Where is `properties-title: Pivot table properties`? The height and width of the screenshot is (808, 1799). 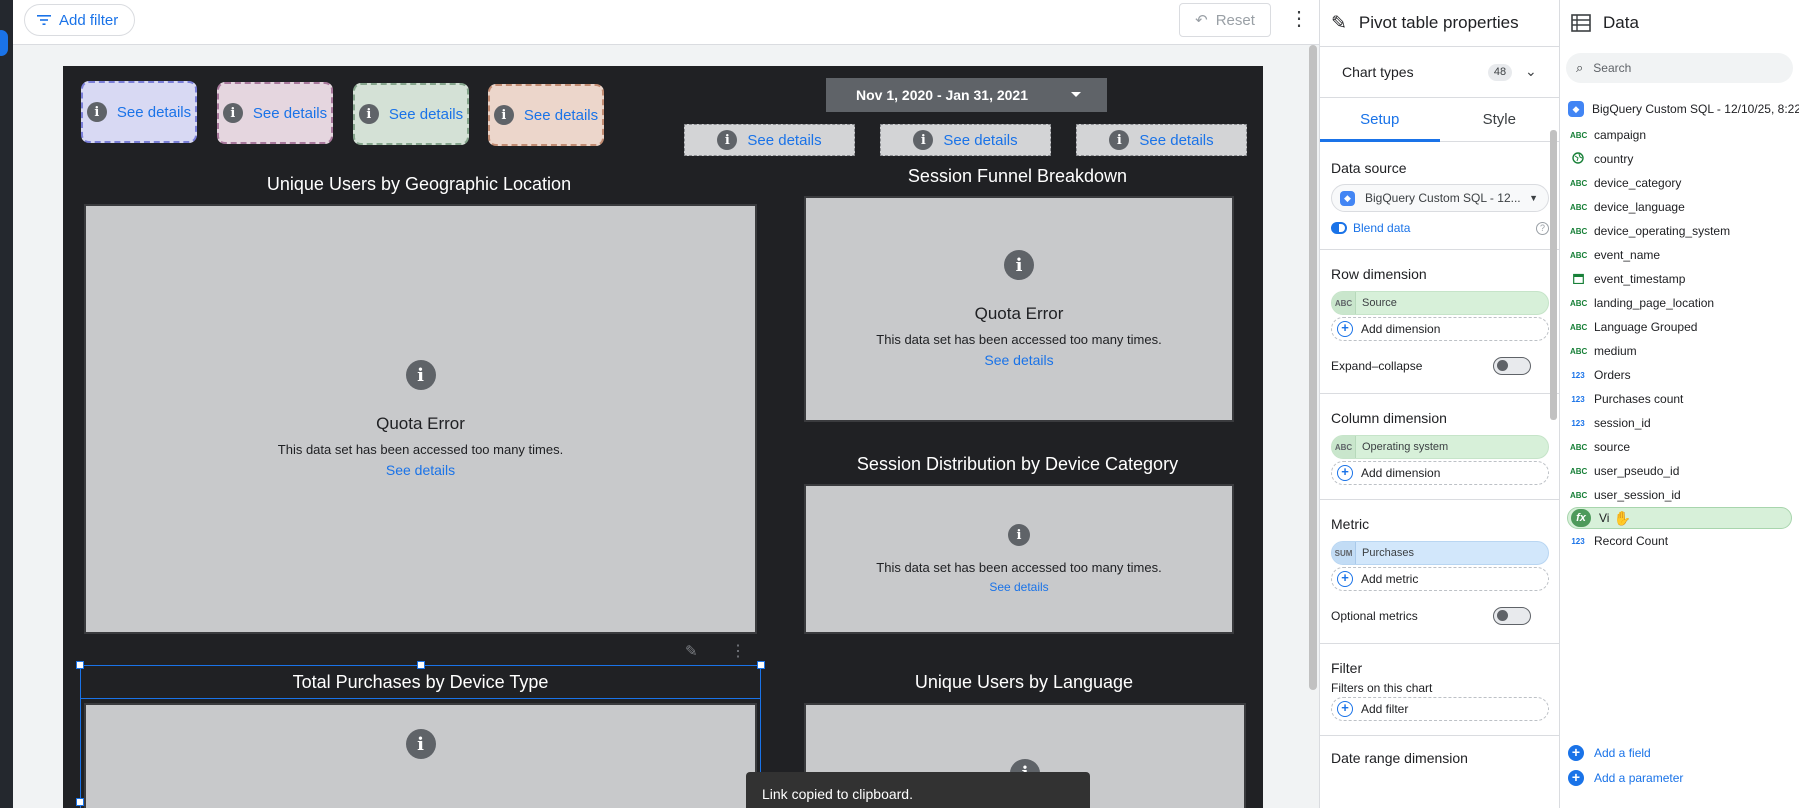
properties-title: Pivot table properties is located at coordinates (1438, 22).